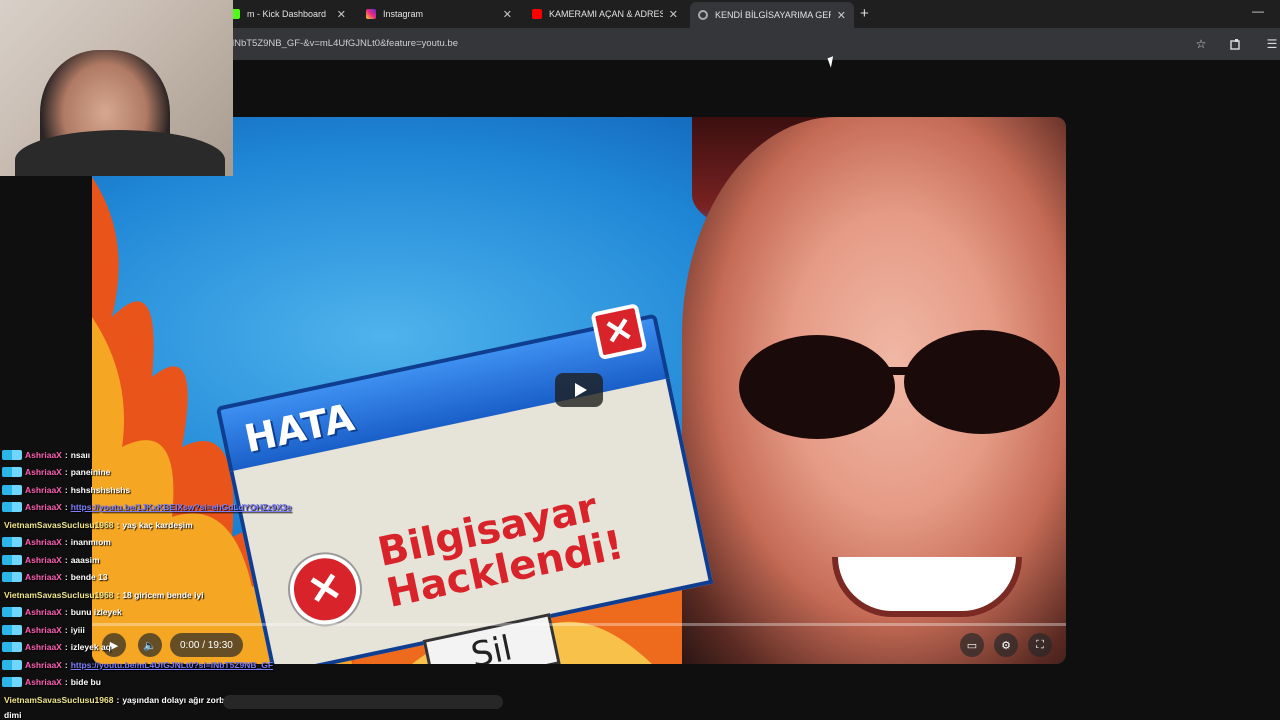  Describe the element at coordinates (180, 473) in the screenshot. I see `chat-message: AshriaaX : paneinine` at that location.